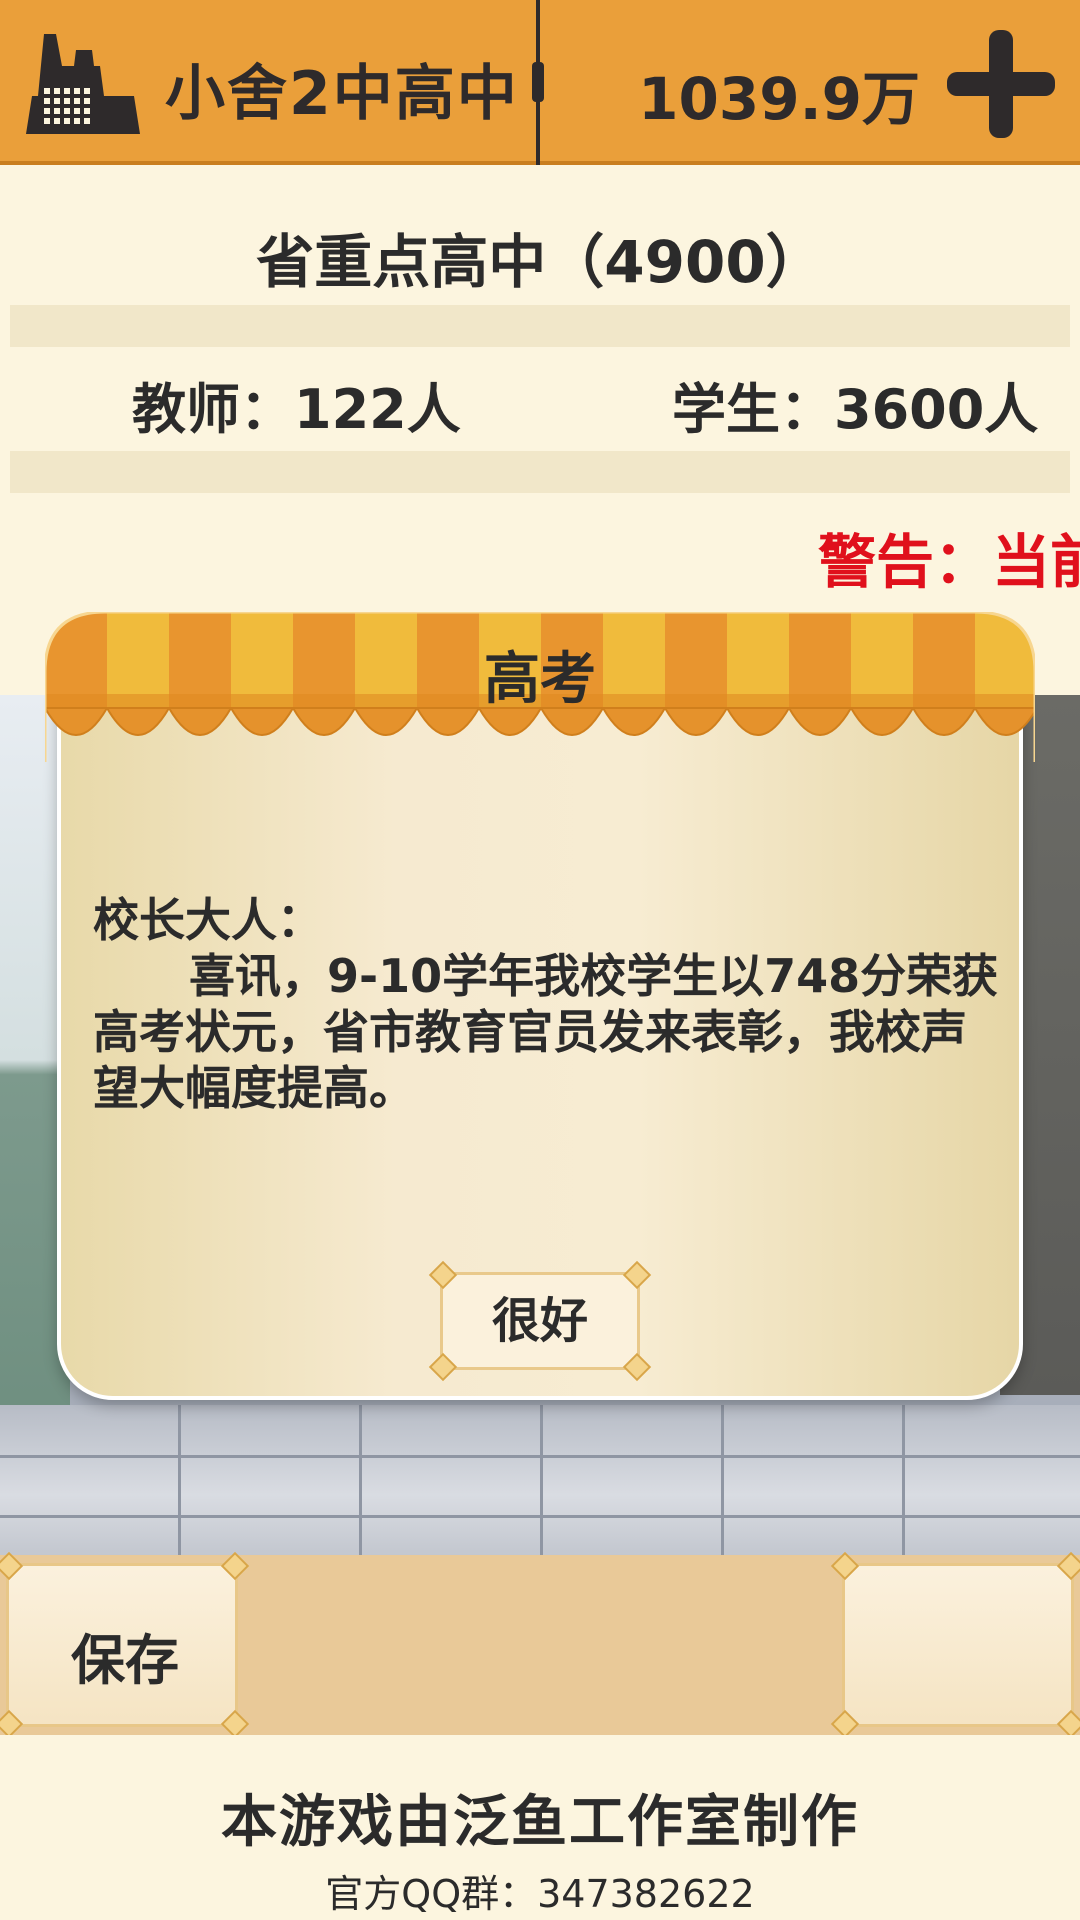 The height and width of the screenshot is (1920, 1080). I want to click on save-button-label: 保存, so click(125, 1660).